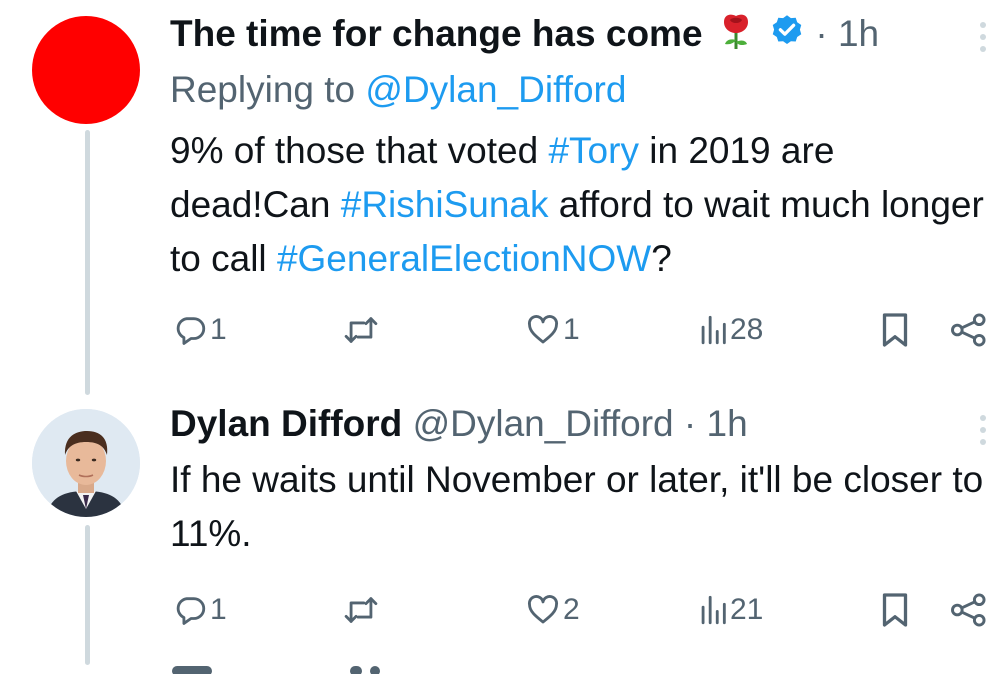 Image resolution: width=1000 pixels, height=674 pixels. Describe the element at coordinates (571, 329) in the screenshot. I see `like-count: 1` at that location.